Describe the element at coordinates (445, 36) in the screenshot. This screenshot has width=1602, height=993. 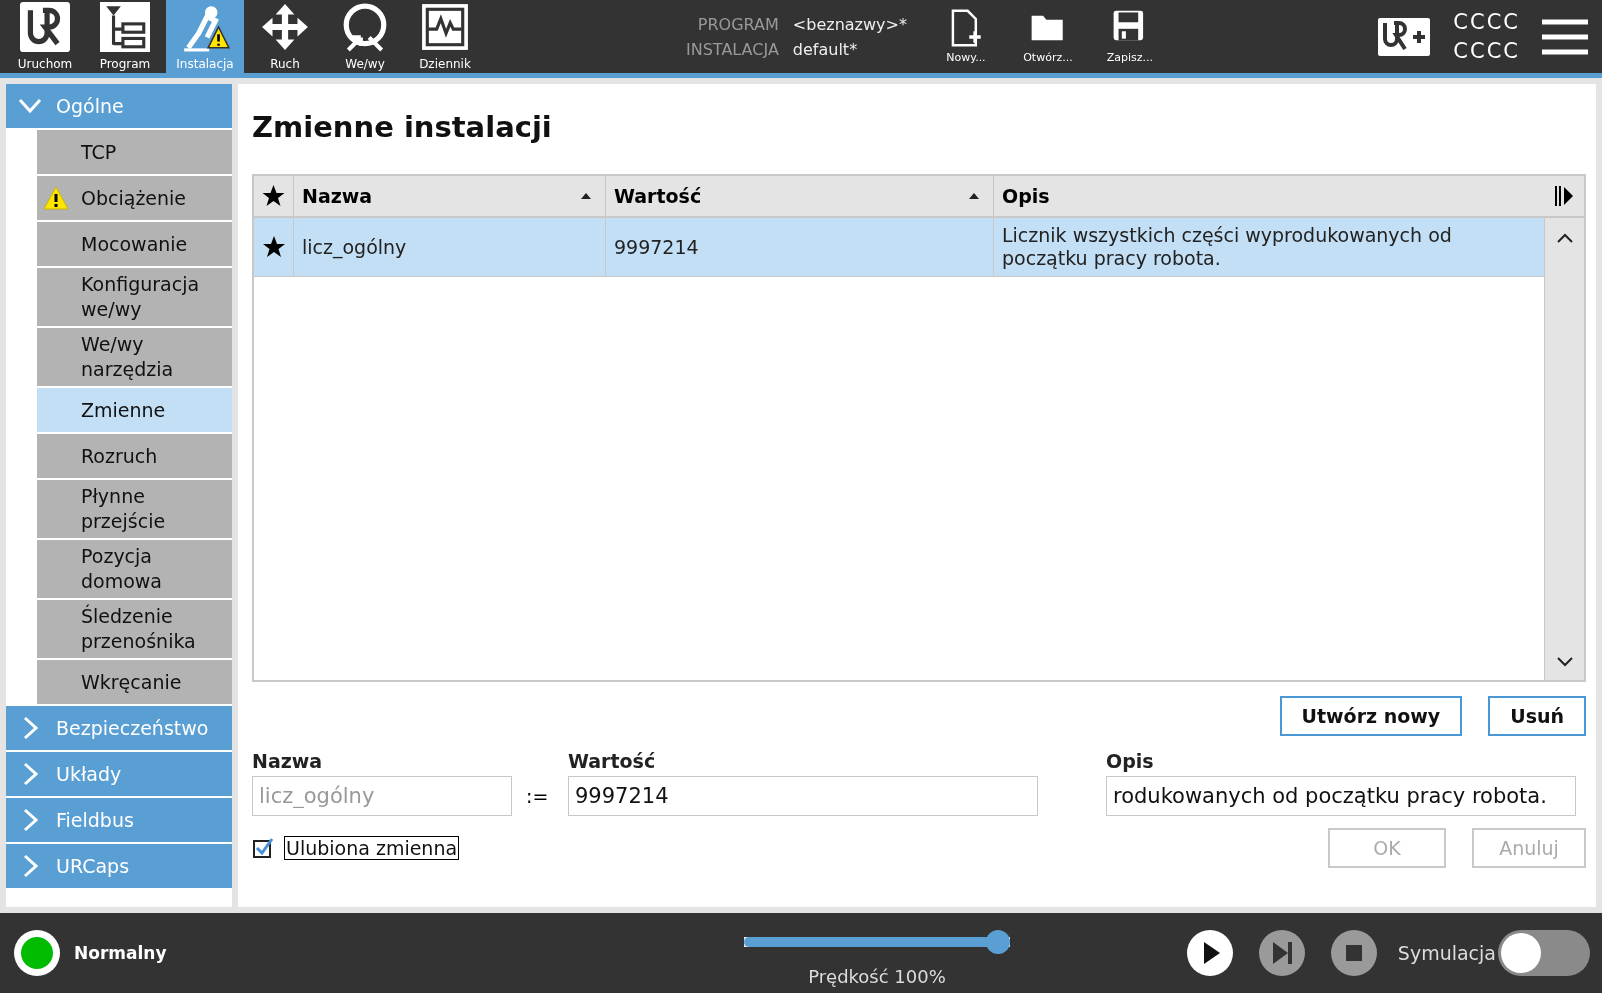
I see `nav-tab: Dziennik` at that location.